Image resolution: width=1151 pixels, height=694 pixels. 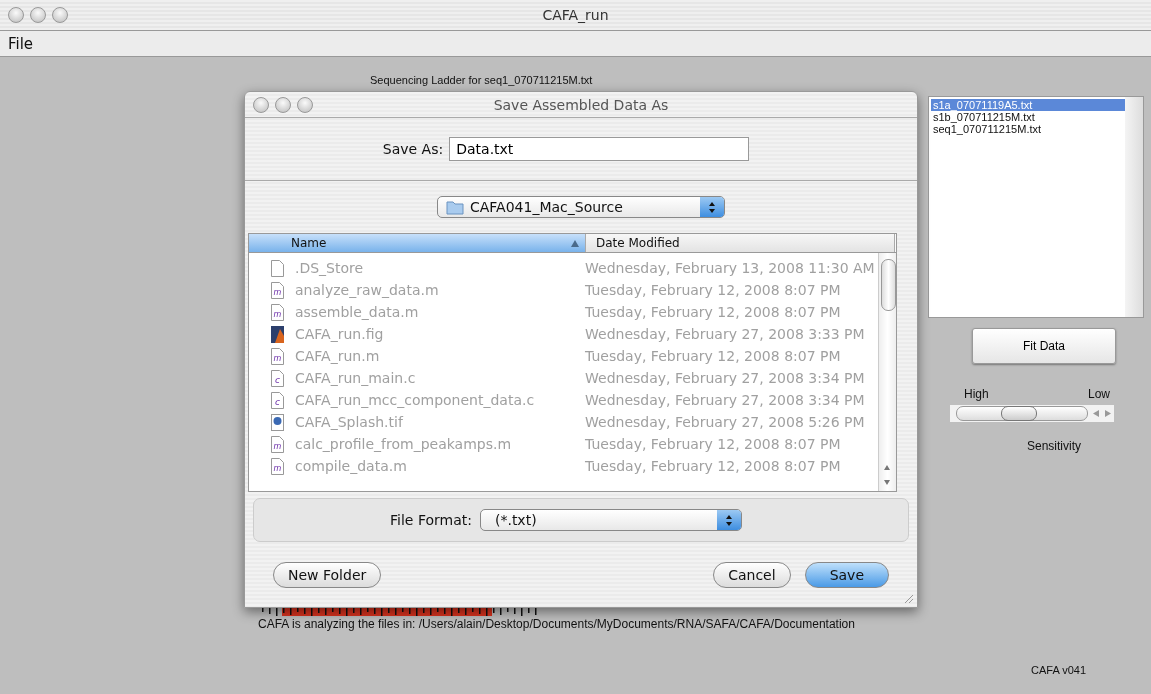 I want to click on filename-field: Data.txt, so click(x=599, y=149).